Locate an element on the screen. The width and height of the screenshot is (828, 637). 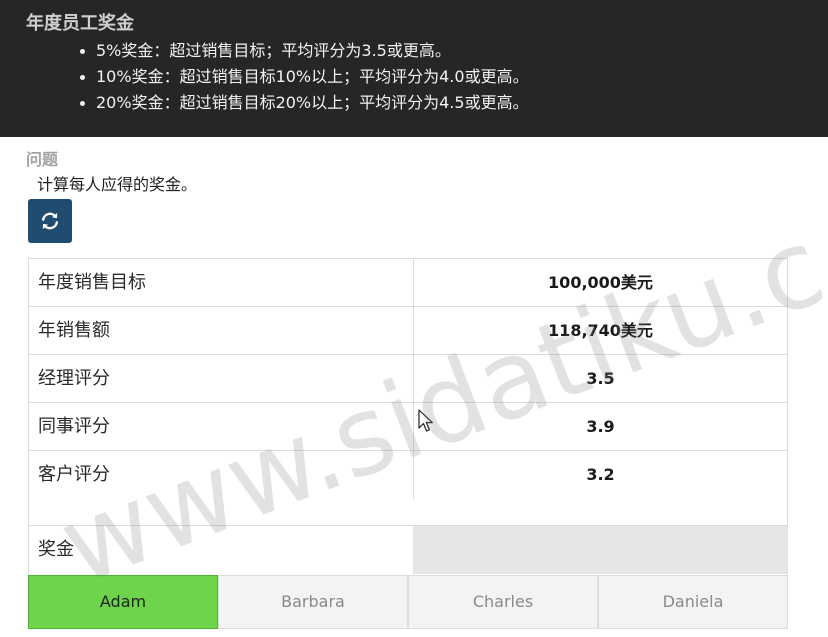
tab-daniela: Daniela is located at coordinates (693, 602).